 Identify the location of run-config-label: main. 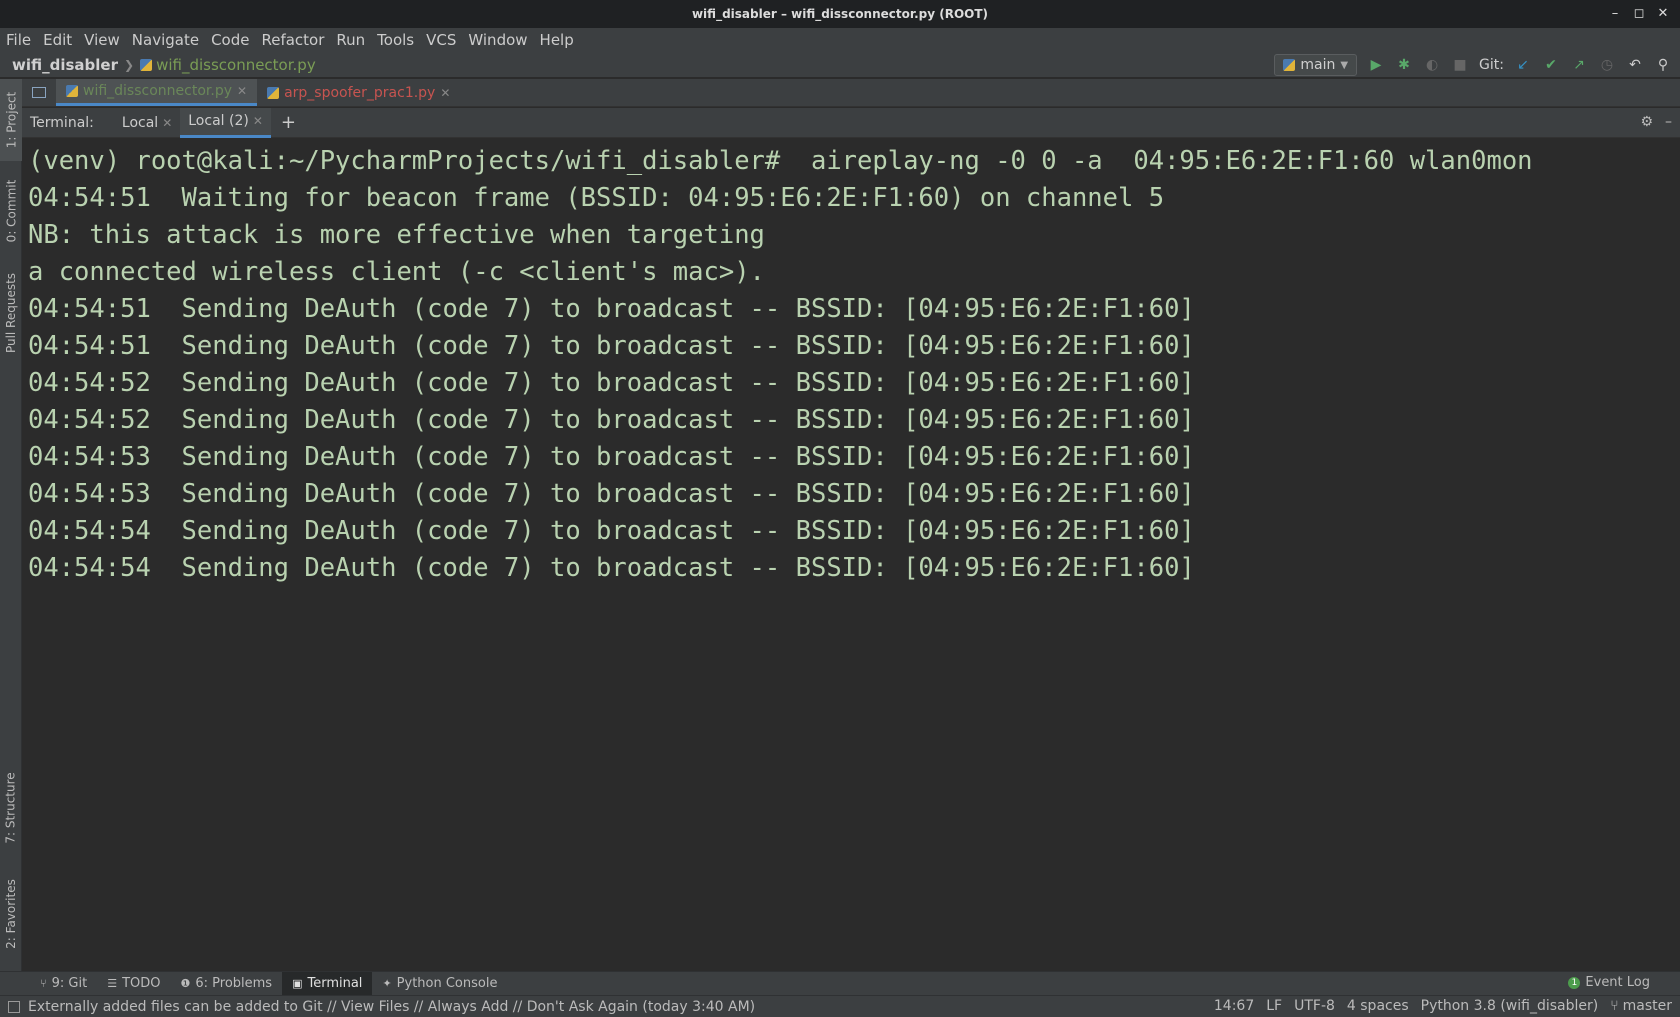
(1318, 65).